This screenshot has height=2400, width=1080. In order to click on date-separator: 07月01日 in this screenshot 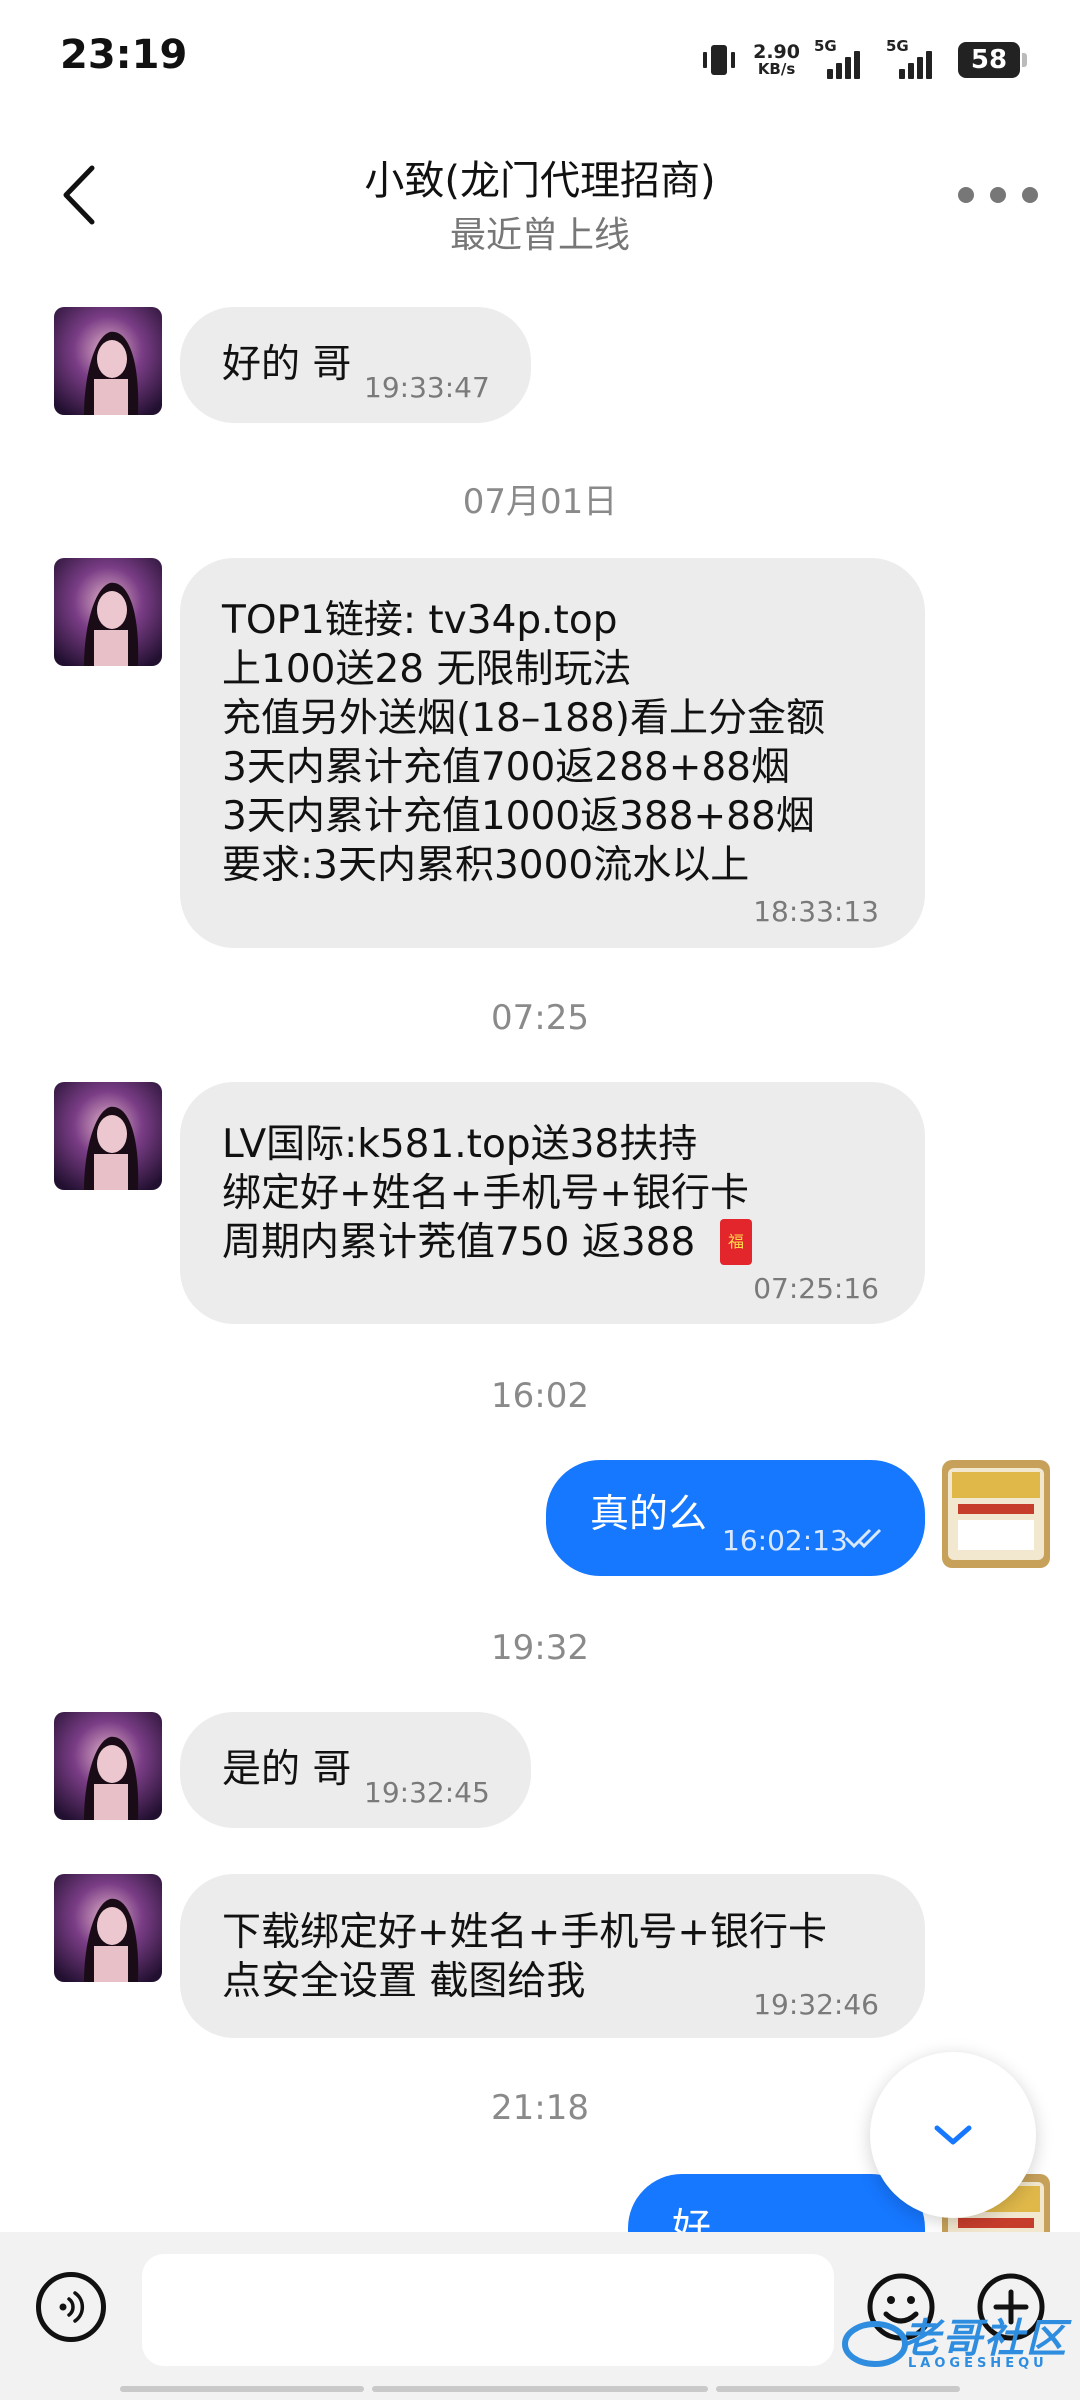, I will do `click(540, 502)`.